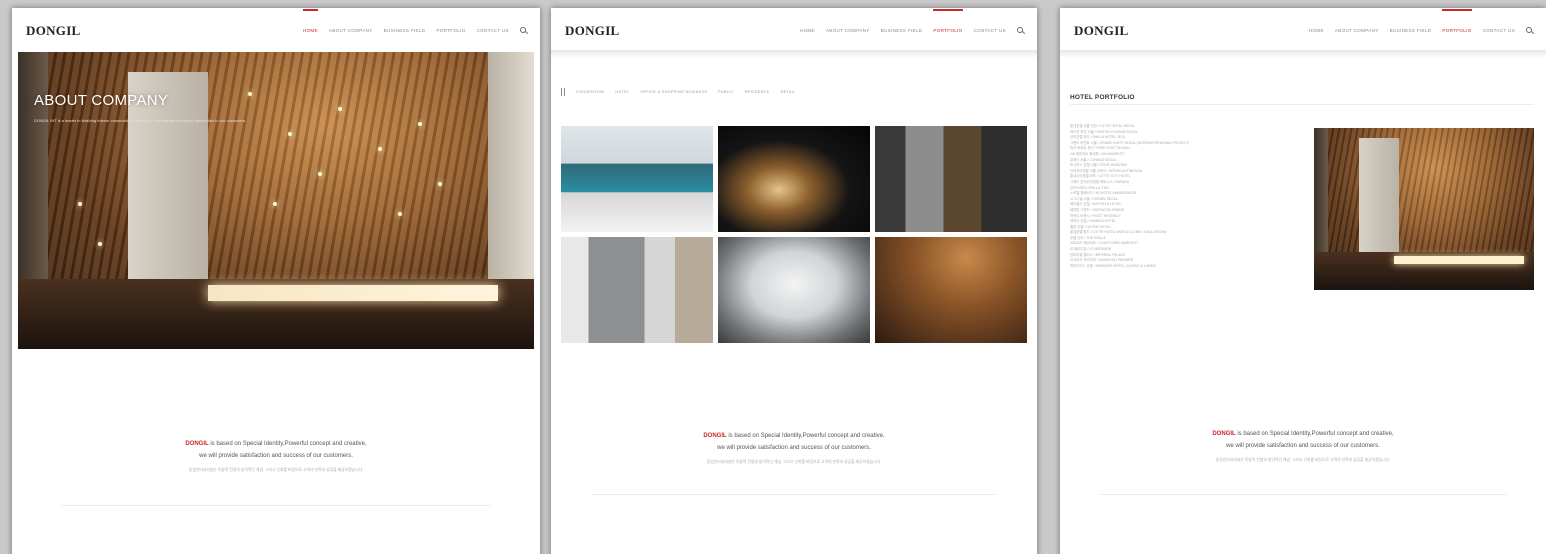 Image resolution: width=1546 pixels, height=554 pixels. Describe the element at coordinates (637, 290) in the screenshot. I see `portfolio-thumb-interior` at that location.